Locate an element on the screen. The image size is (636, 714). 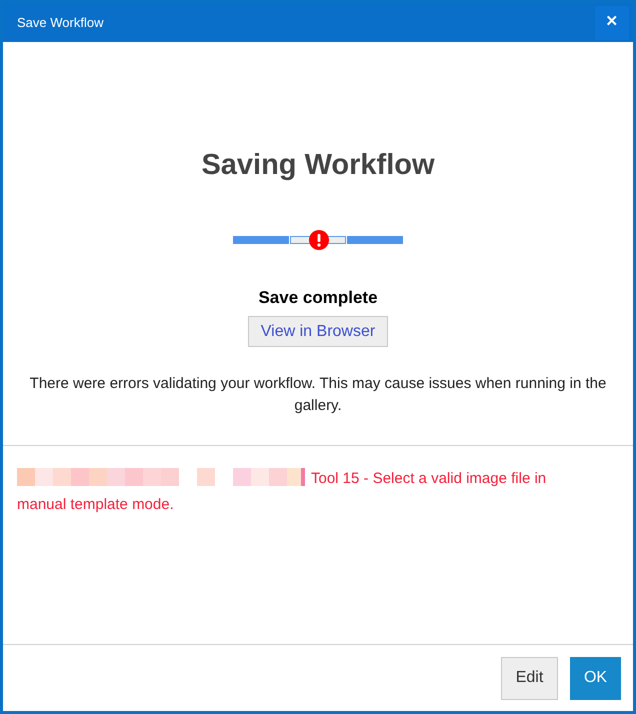
window-title: Save Workflow is located at coordinates (60, 23).